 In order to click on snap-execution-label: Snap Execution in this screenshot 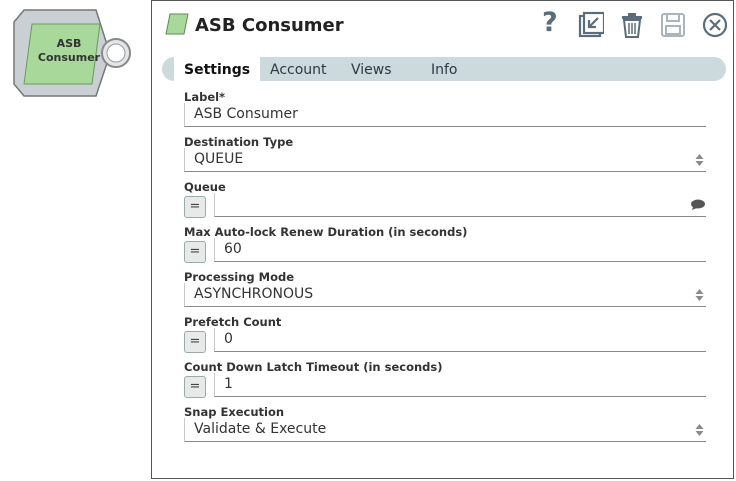, I will do `click(234, 412)`.